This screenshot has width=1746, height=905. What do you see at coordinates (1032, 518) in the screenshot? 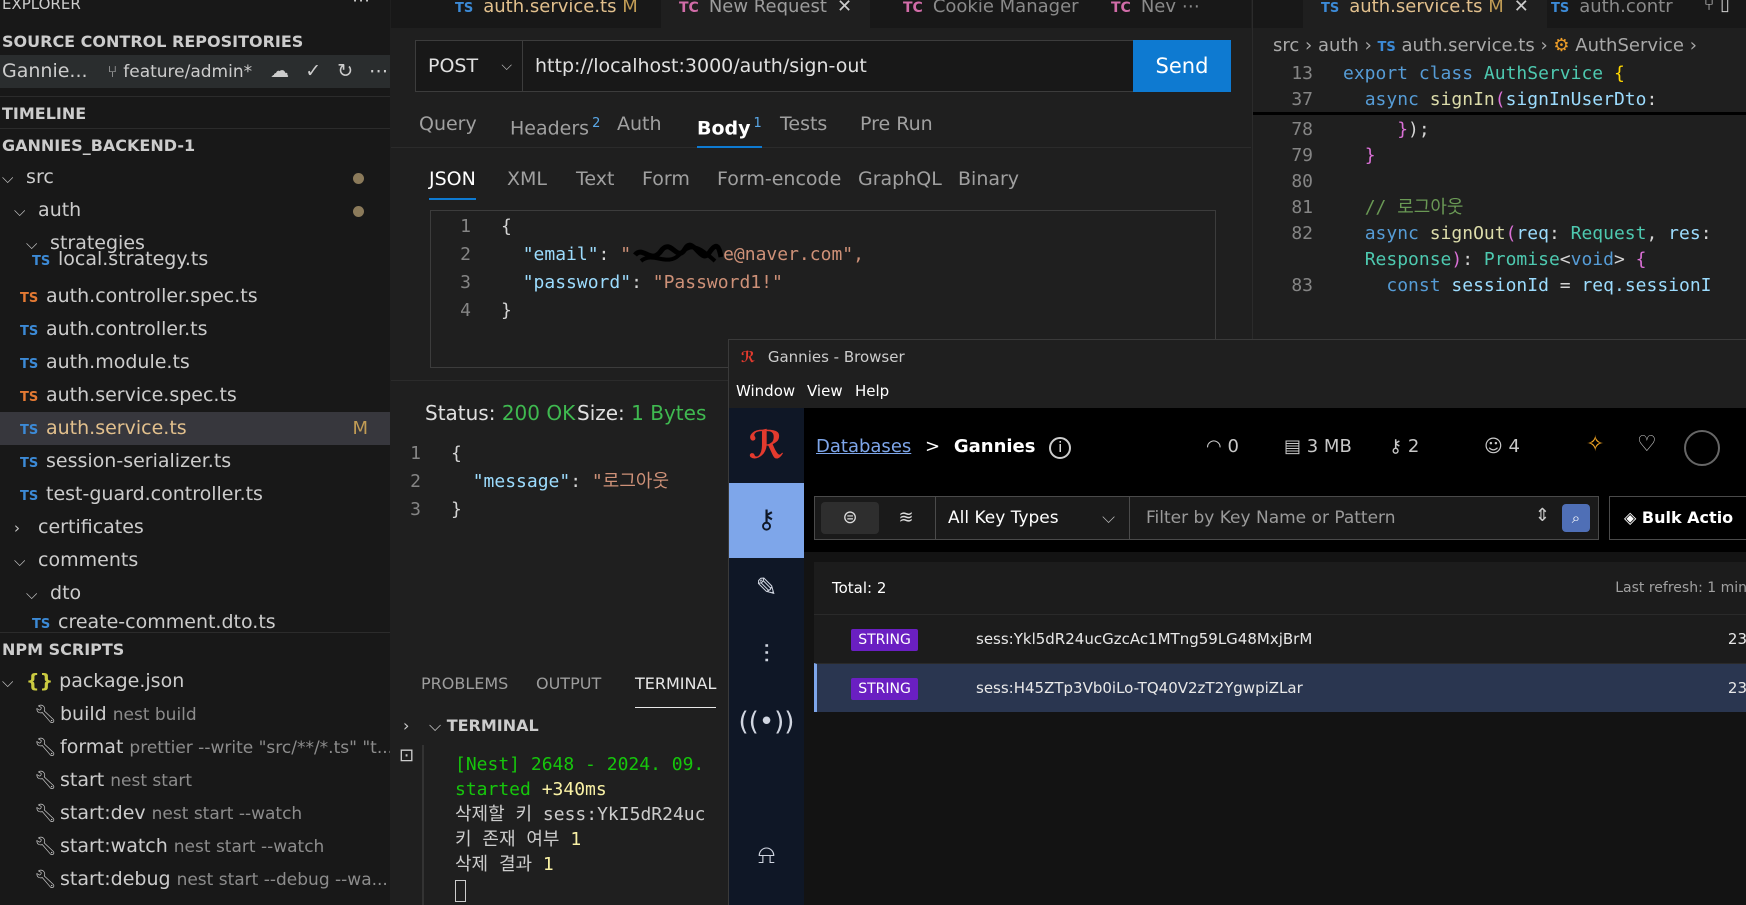
I see `key-type-select: All Key Types ⌵` at bounding box center [1032, 518].